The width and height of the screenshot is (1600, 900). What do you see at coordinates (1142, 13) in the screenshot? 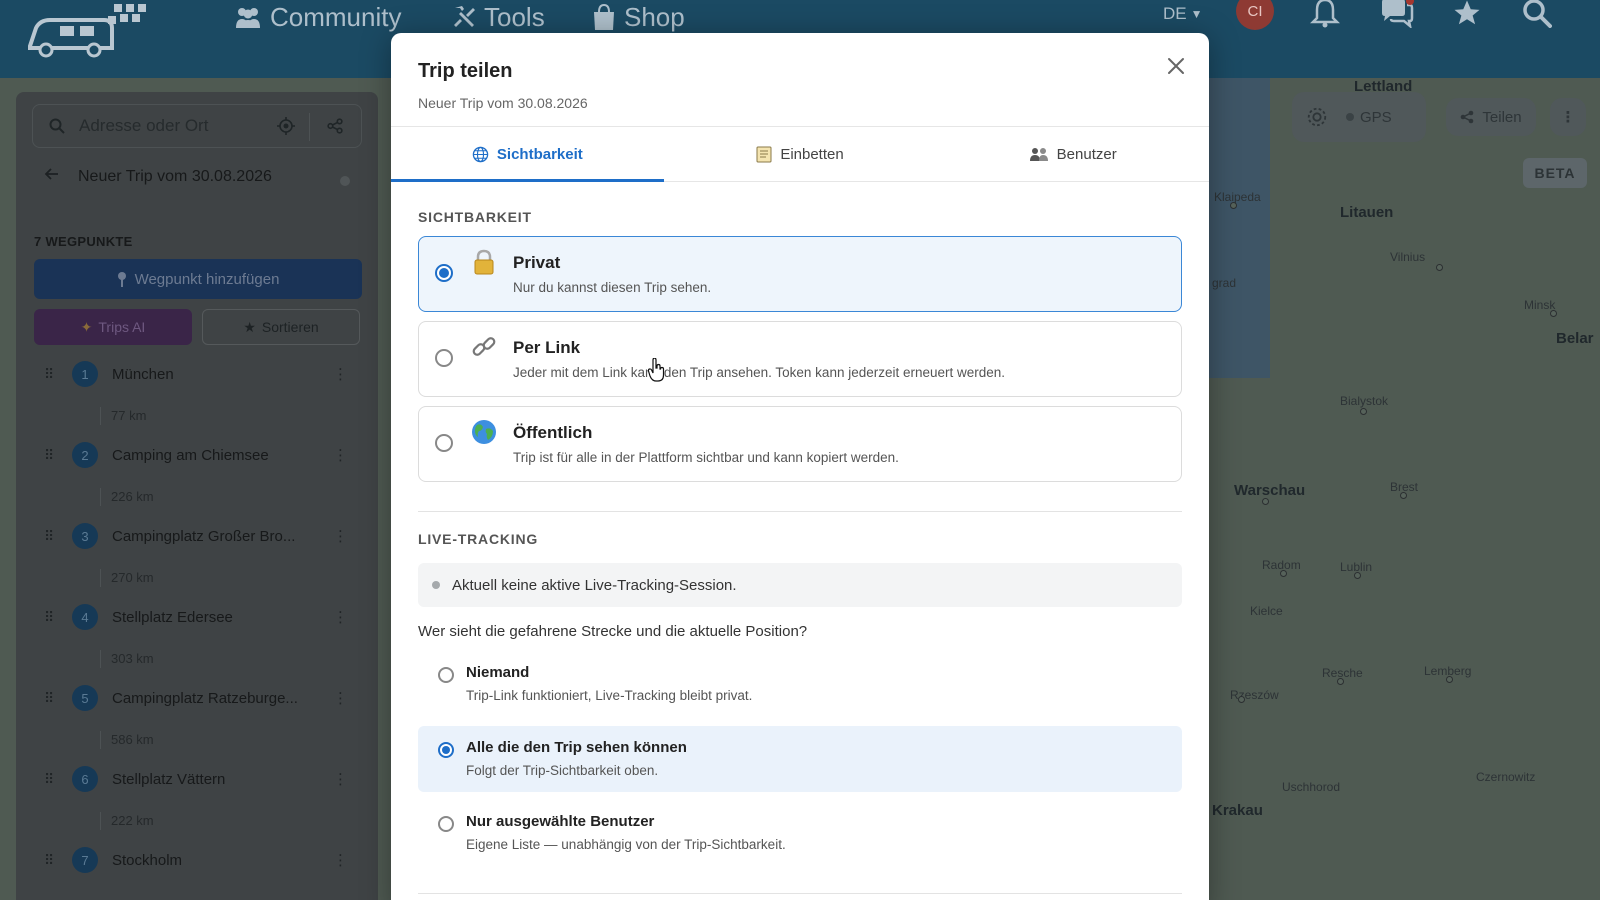
I see `flag-de-icon` at bounding box center [1142, 13].